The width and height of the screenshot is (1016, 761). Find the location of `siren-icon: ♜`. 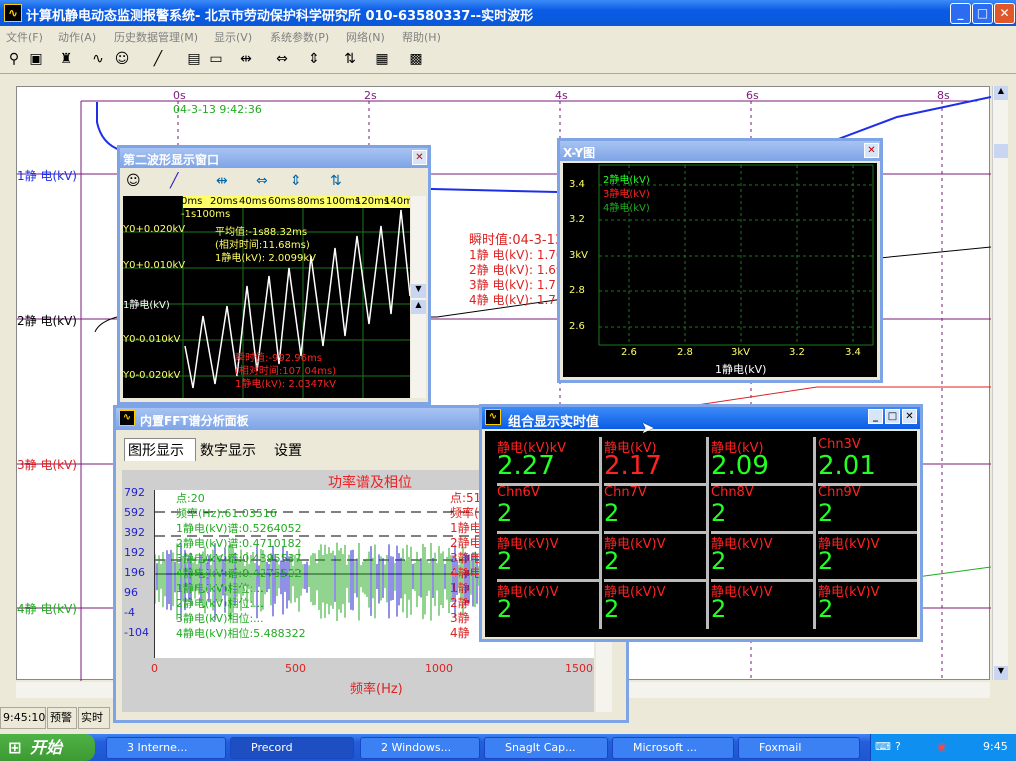

siren-icon: ♜ is located at coordinates (66, 59).